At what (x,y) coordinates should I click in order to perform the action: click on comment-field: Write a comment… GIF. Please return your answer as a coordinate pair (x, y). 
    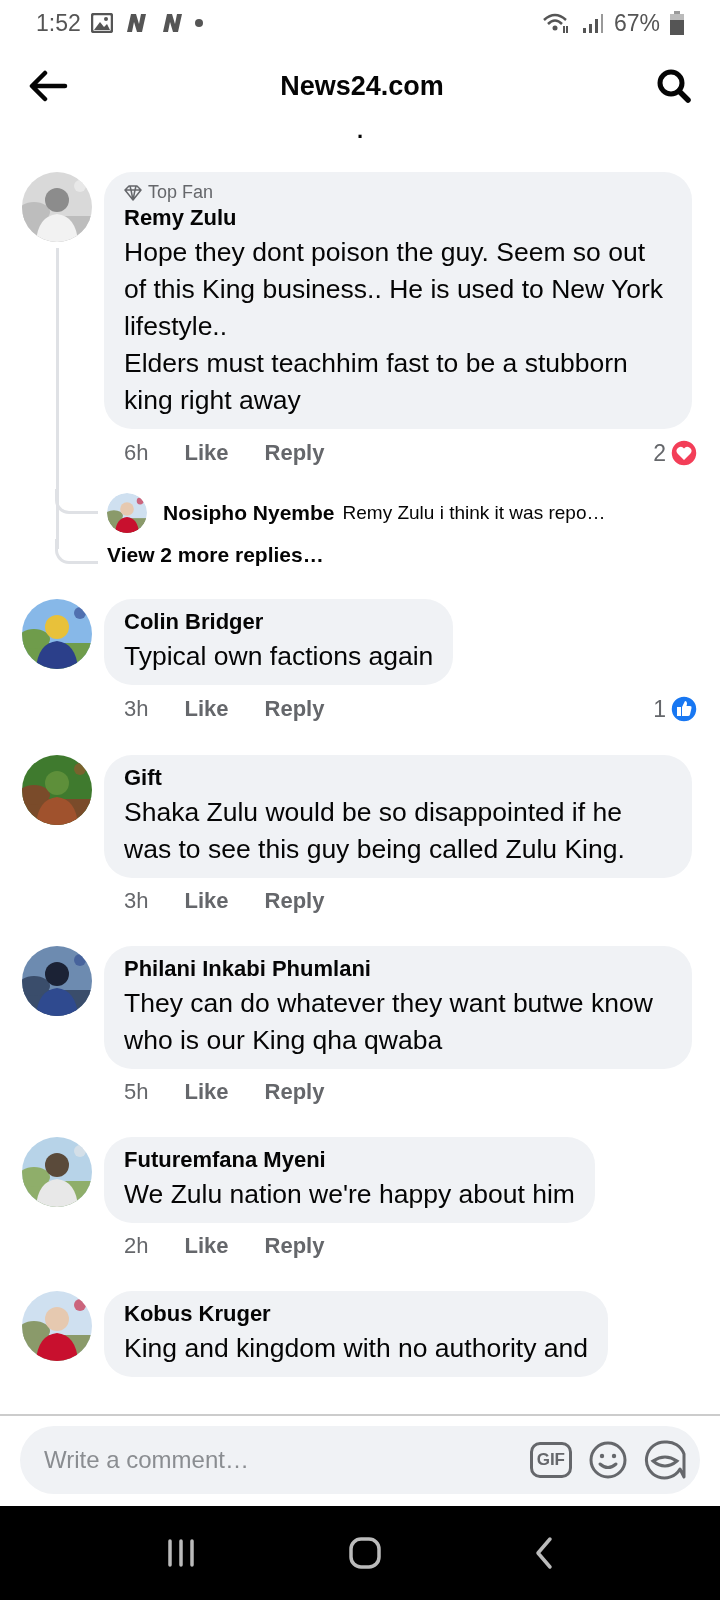
    Looking at the image, I should click on (360, 1460).